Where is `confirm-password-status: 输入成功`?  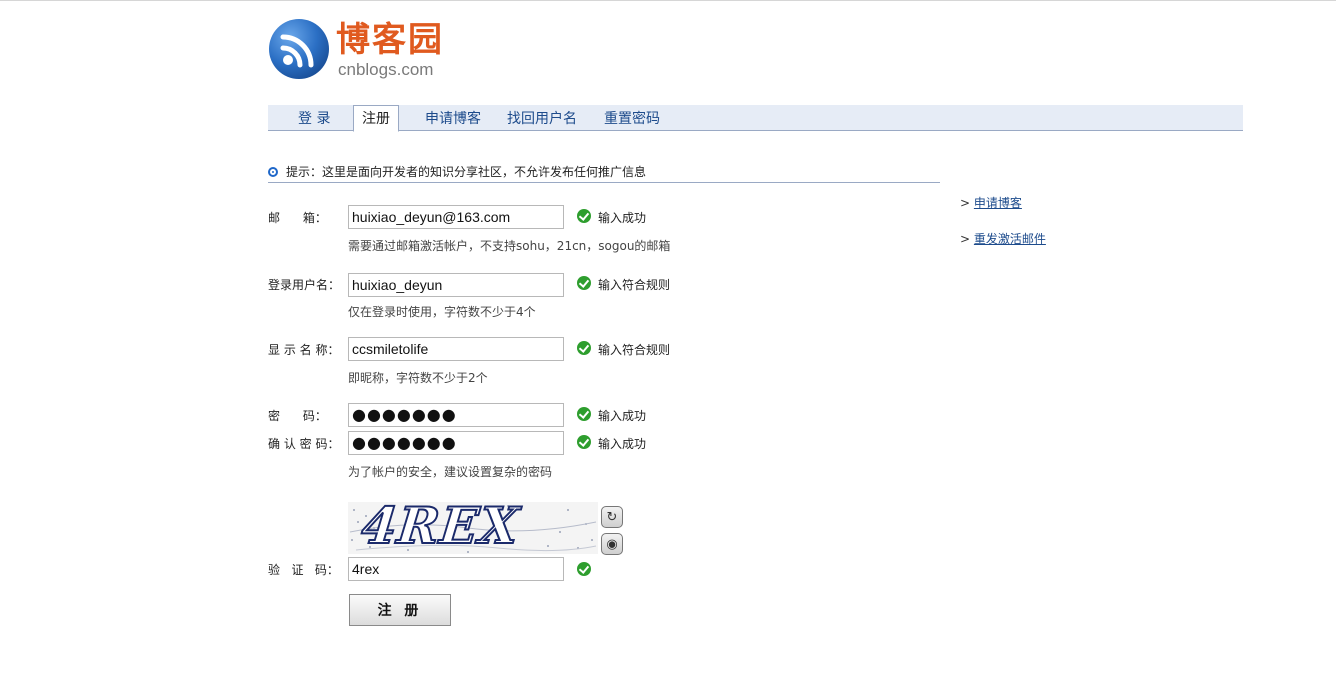
confirm-password-status: 输入成功 is located at coordinates (622, 444).